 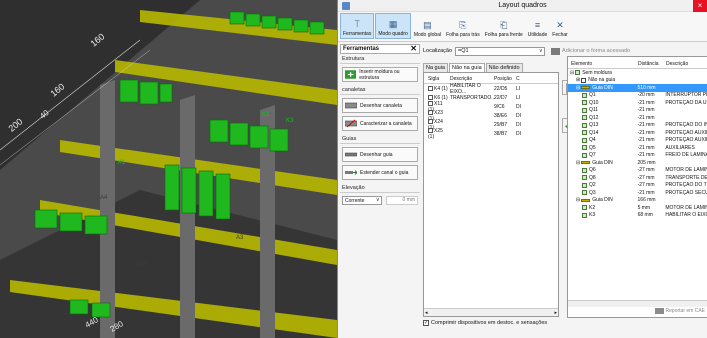 I want to click on characterize-duct-button: Caracterizar a canaleta, so click(x=380, y=123).